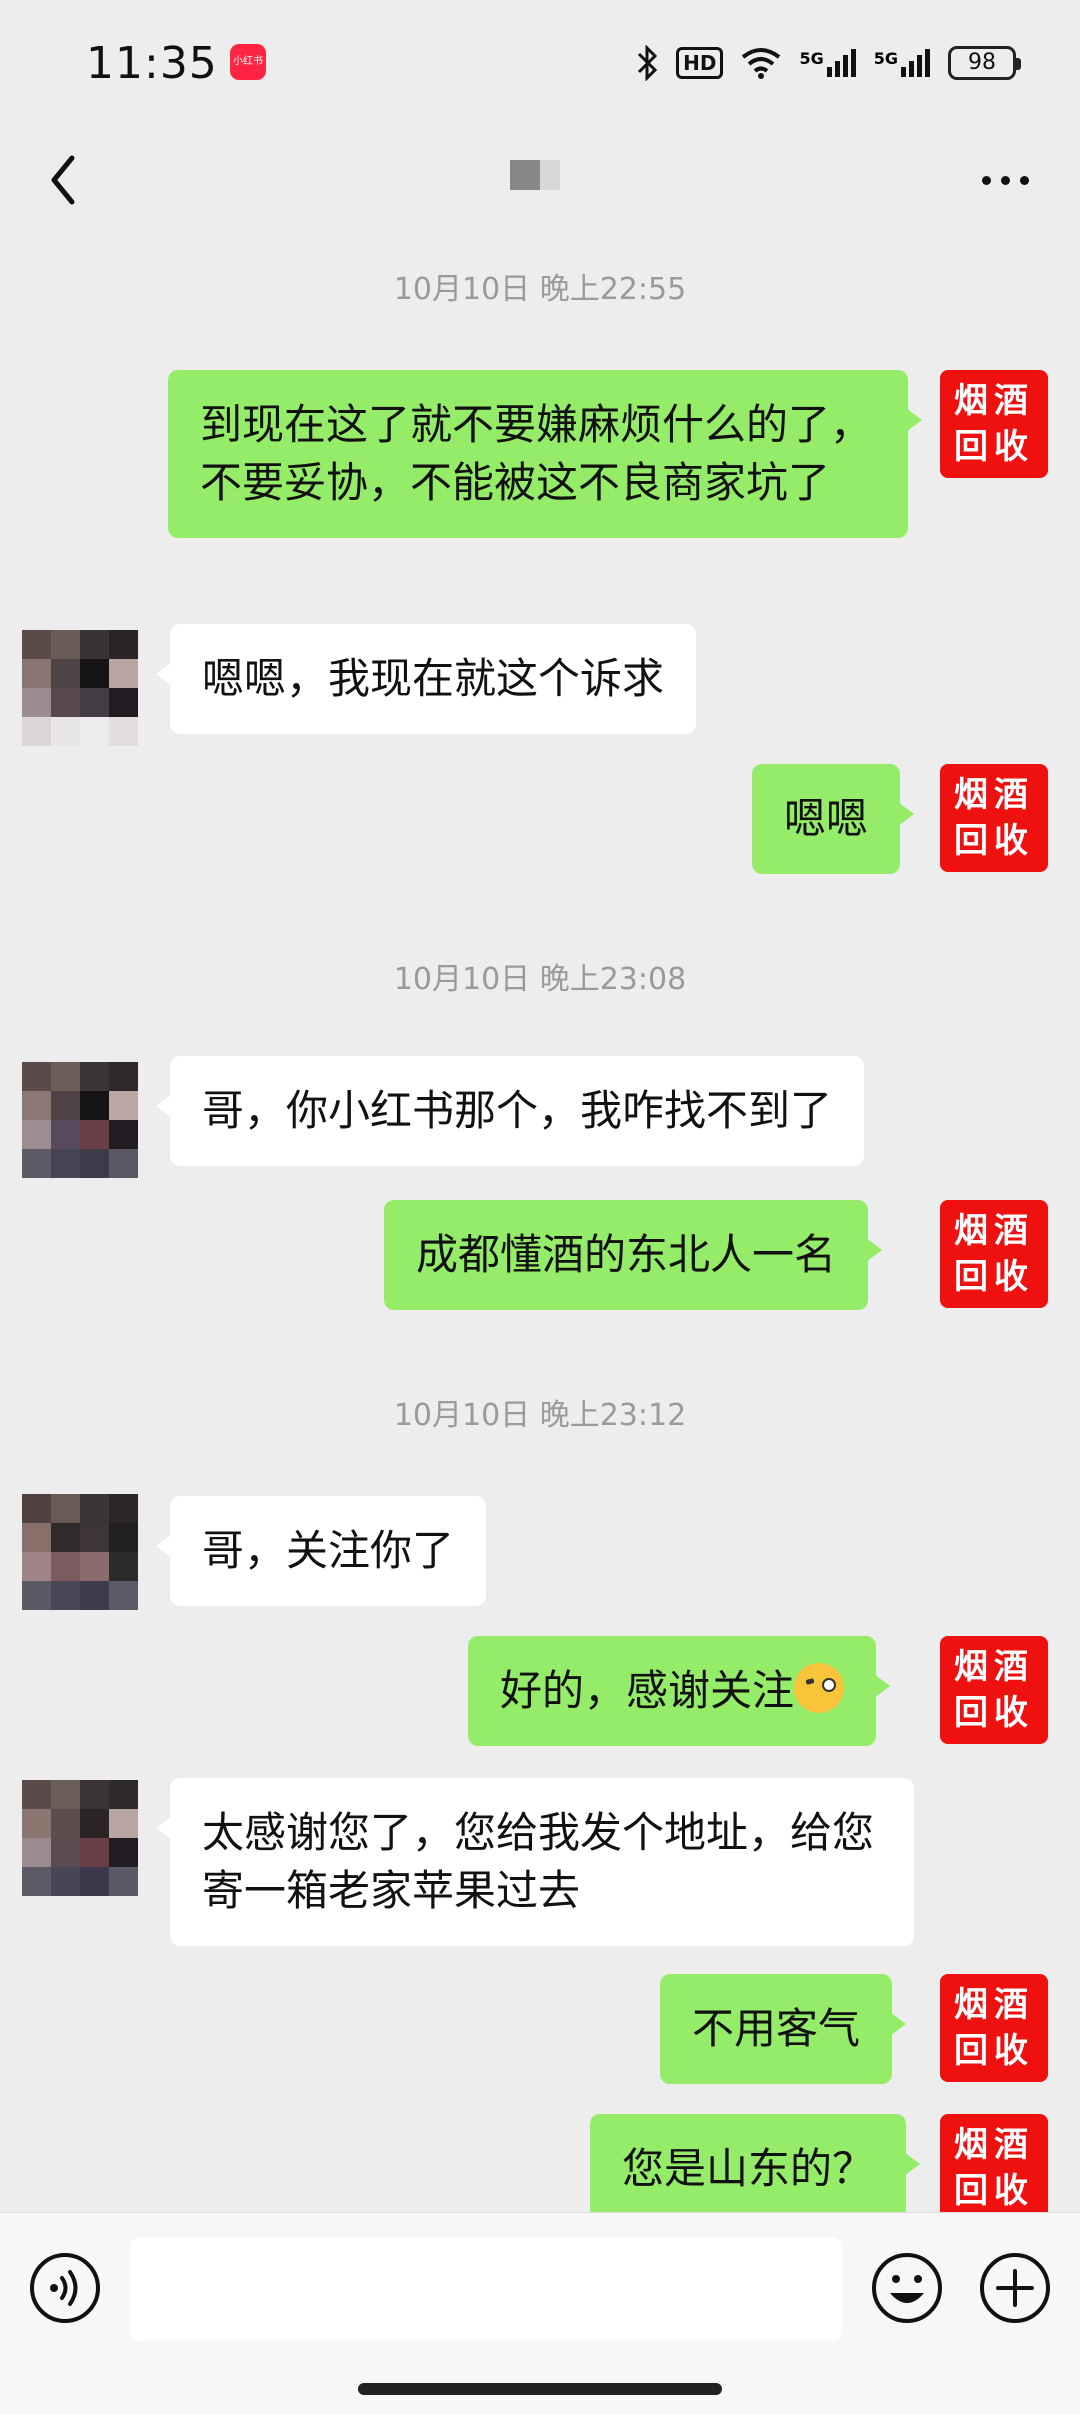  I want to click on message-bubble-sent: 成都懂酒的东北人一名, so click(633, 1255).